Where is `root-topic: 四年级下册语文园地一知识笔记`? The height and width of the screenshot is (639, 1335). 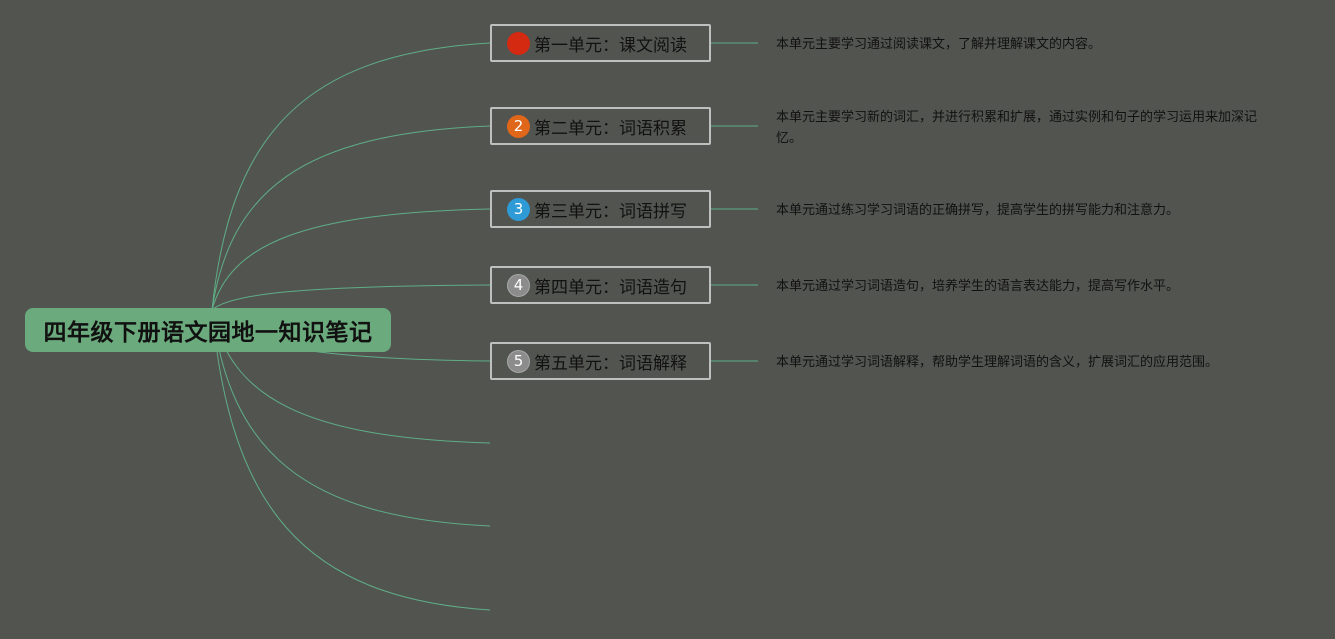 root-topic: 四年级下册语文园地一知识笔记 is located at coordinates (208, 330).